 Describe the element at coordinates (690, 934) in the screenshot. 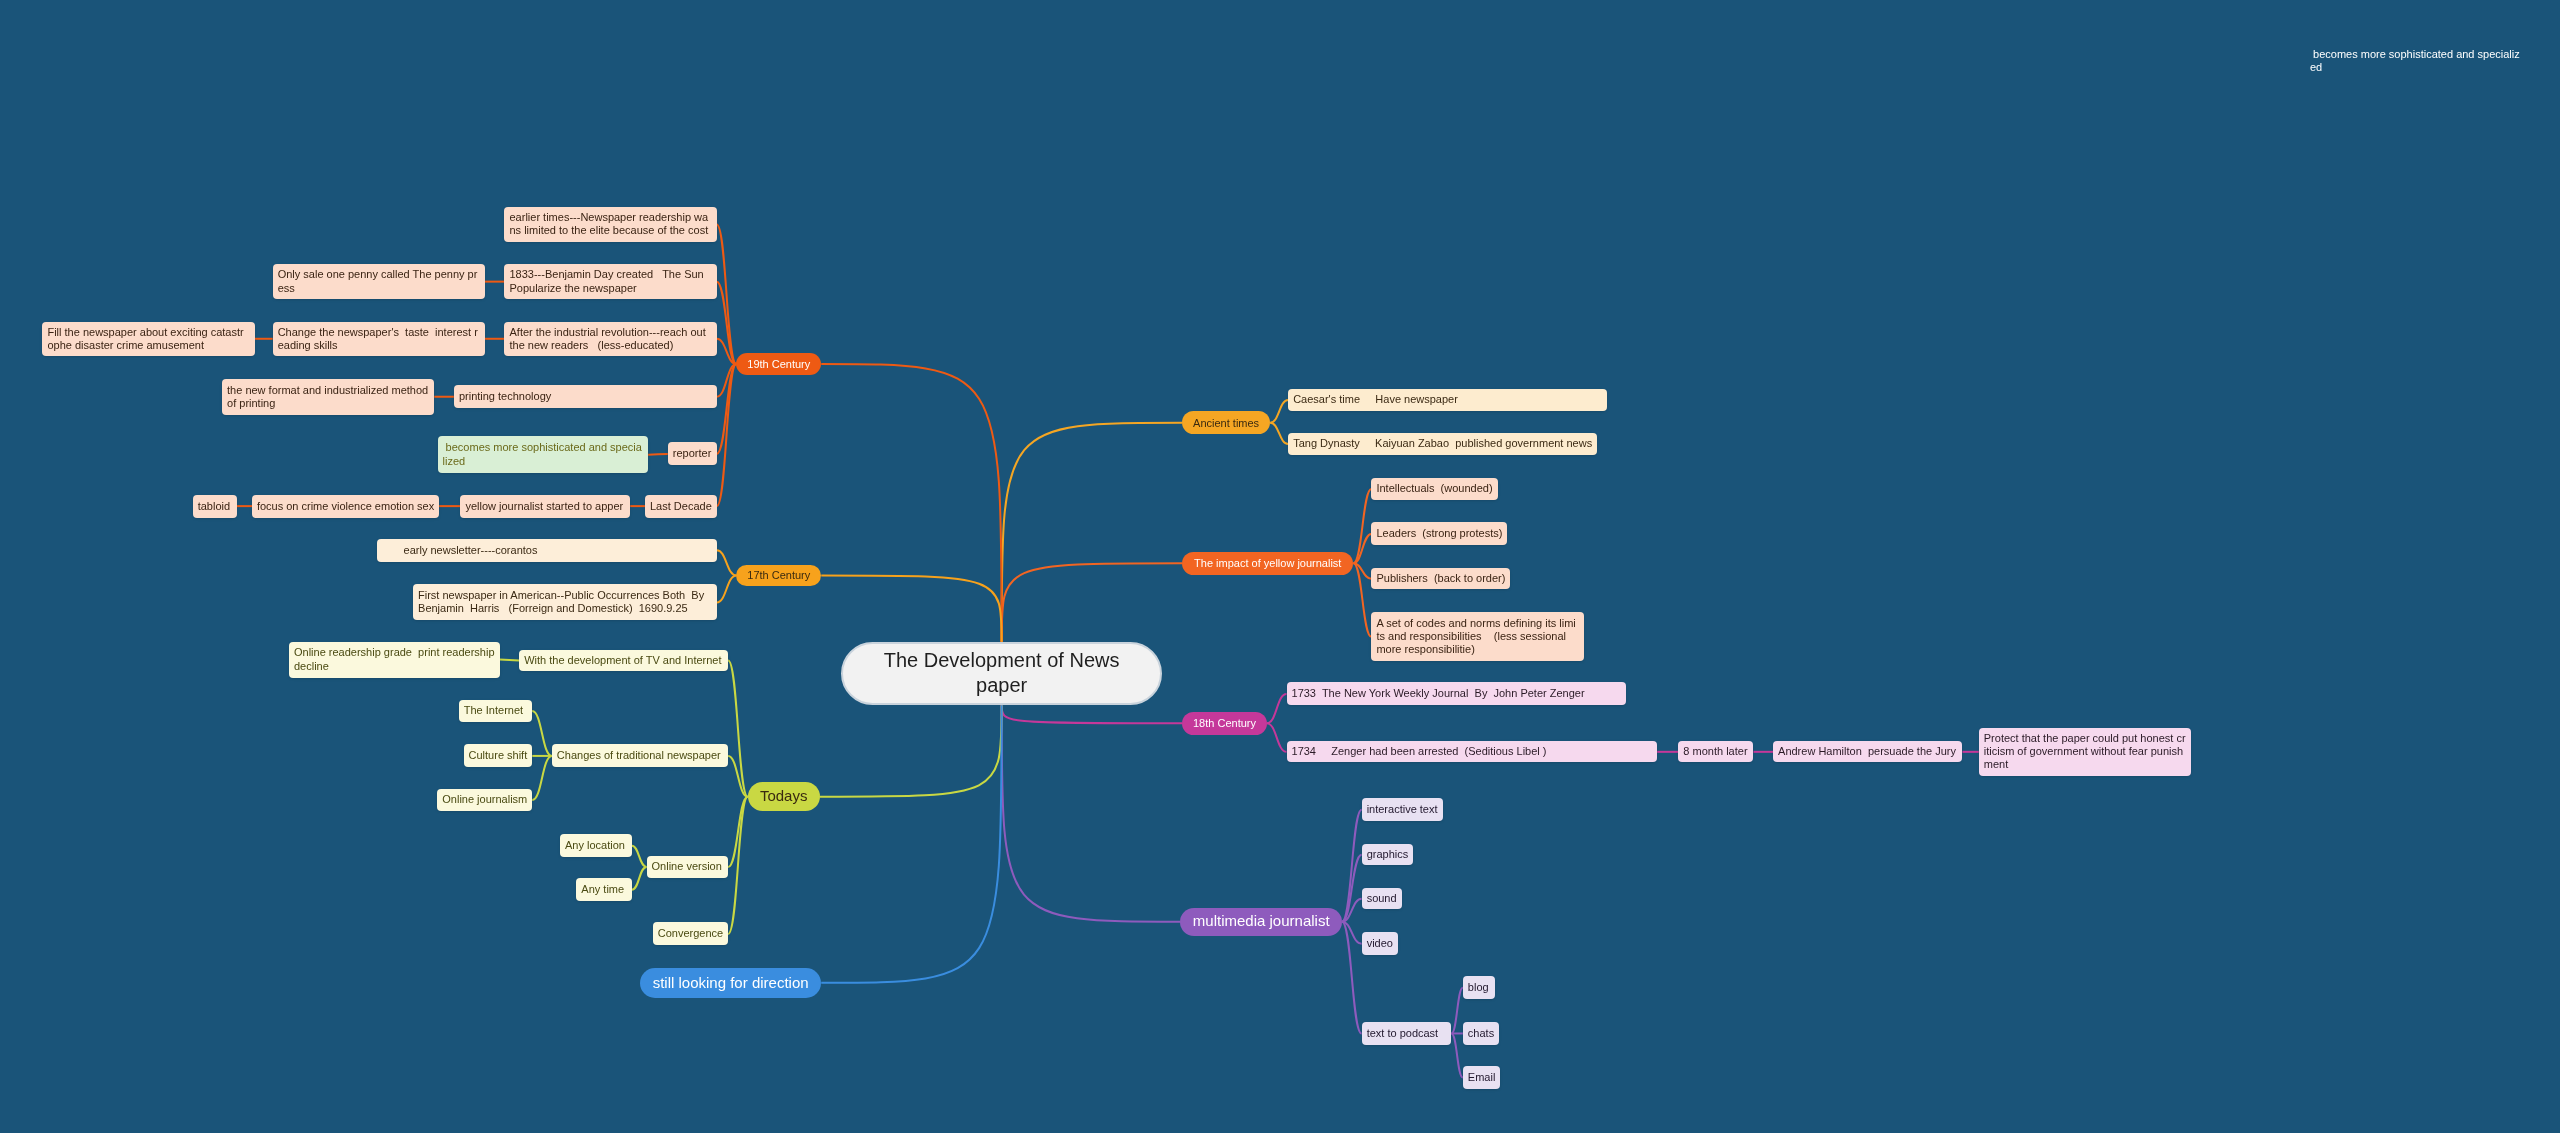

I see `subtopic: Convergence` at that location.